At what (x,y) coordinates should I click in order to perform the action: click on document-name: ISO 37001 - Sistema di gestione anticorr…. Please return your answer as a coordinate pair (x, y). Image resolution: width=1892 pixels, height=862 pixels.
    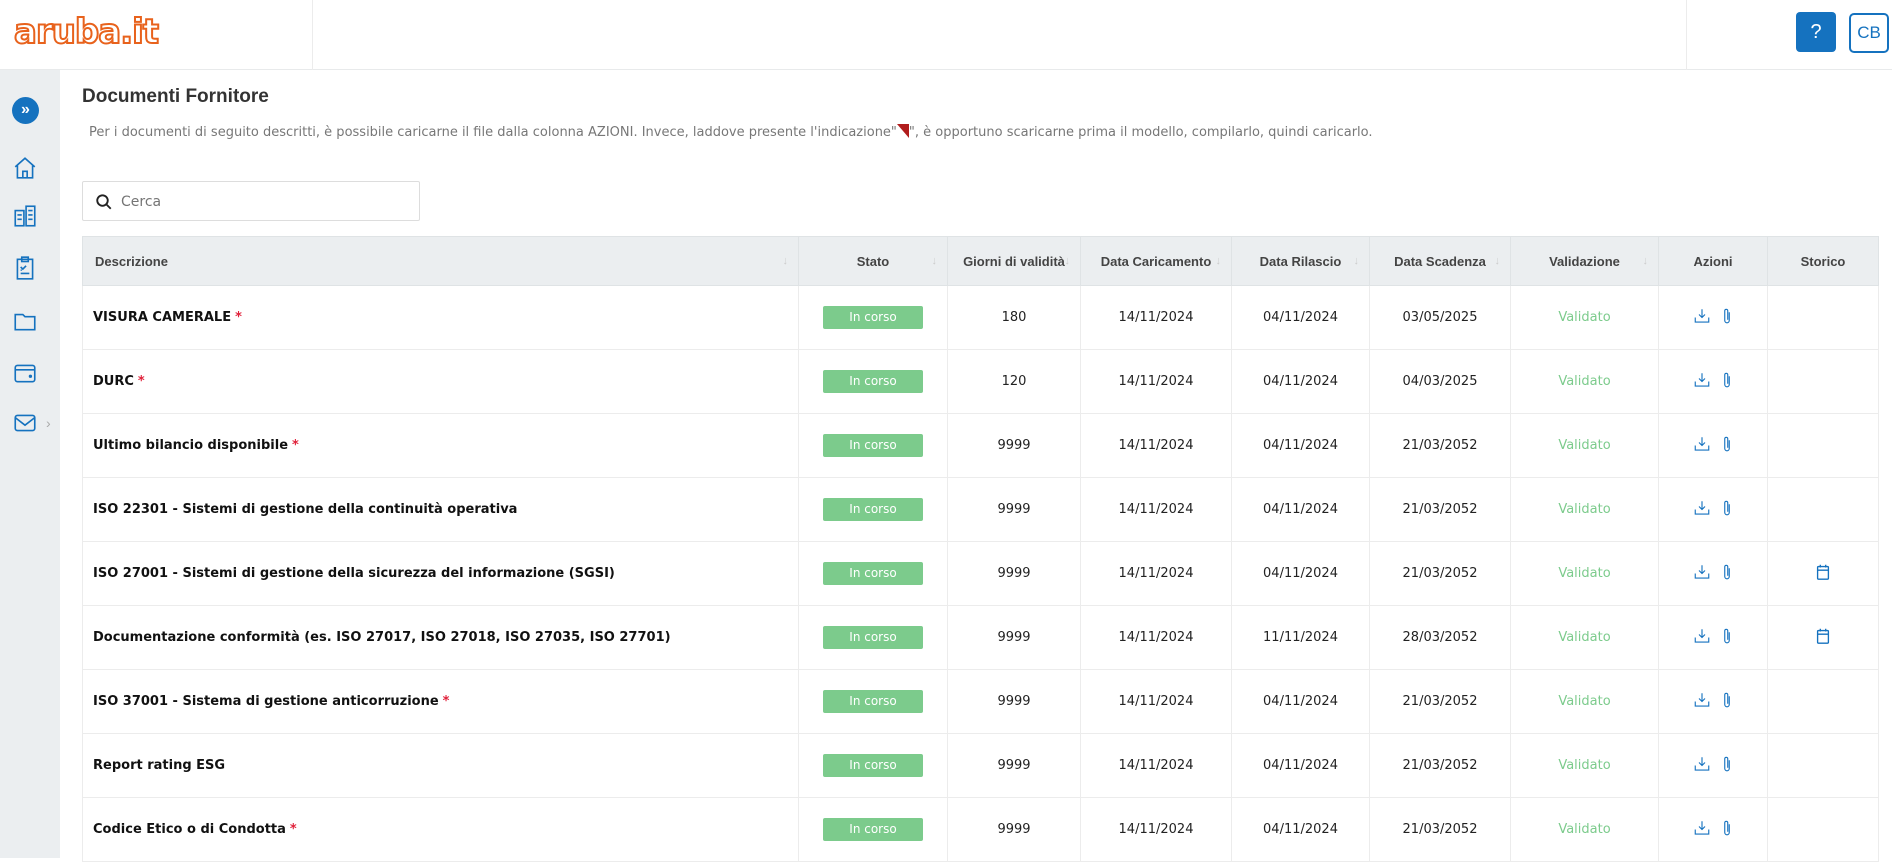
    Looking at the image, I should click on (266, 701).